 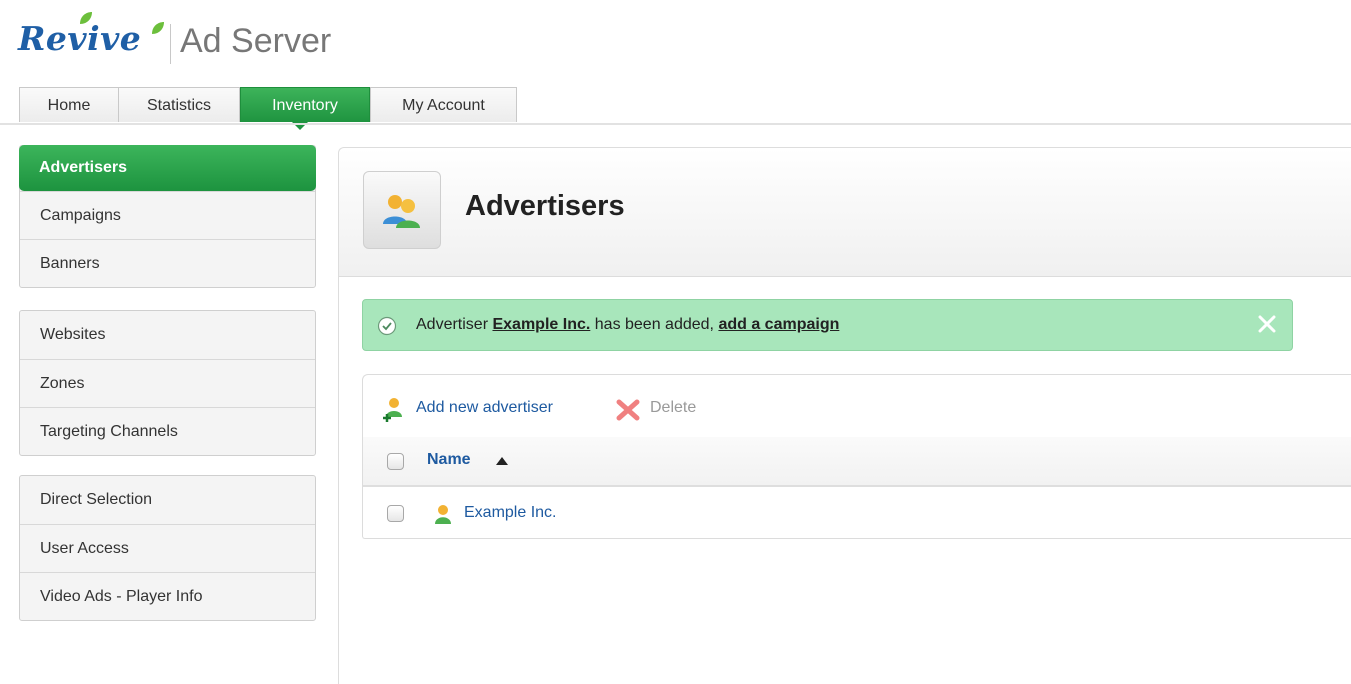 I want to click on notice-middle: has been added,, so click(x=654, y=324).